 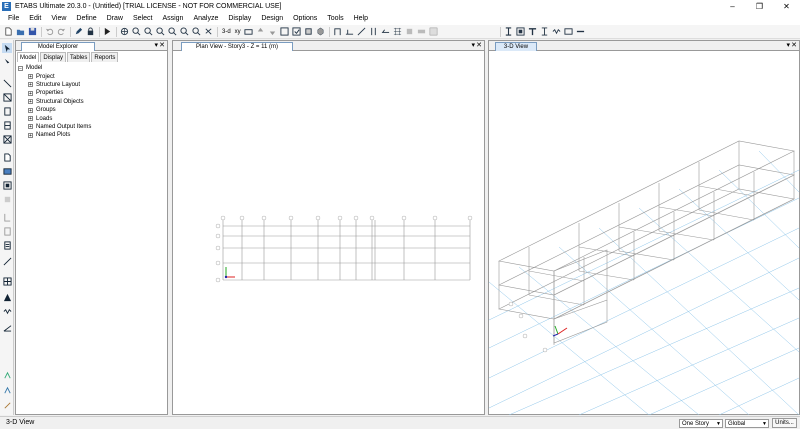 What do you see at coordinates (7, 125) in the screenshot?
I see `draw-brace-icon` at bounding box center [7, 125].